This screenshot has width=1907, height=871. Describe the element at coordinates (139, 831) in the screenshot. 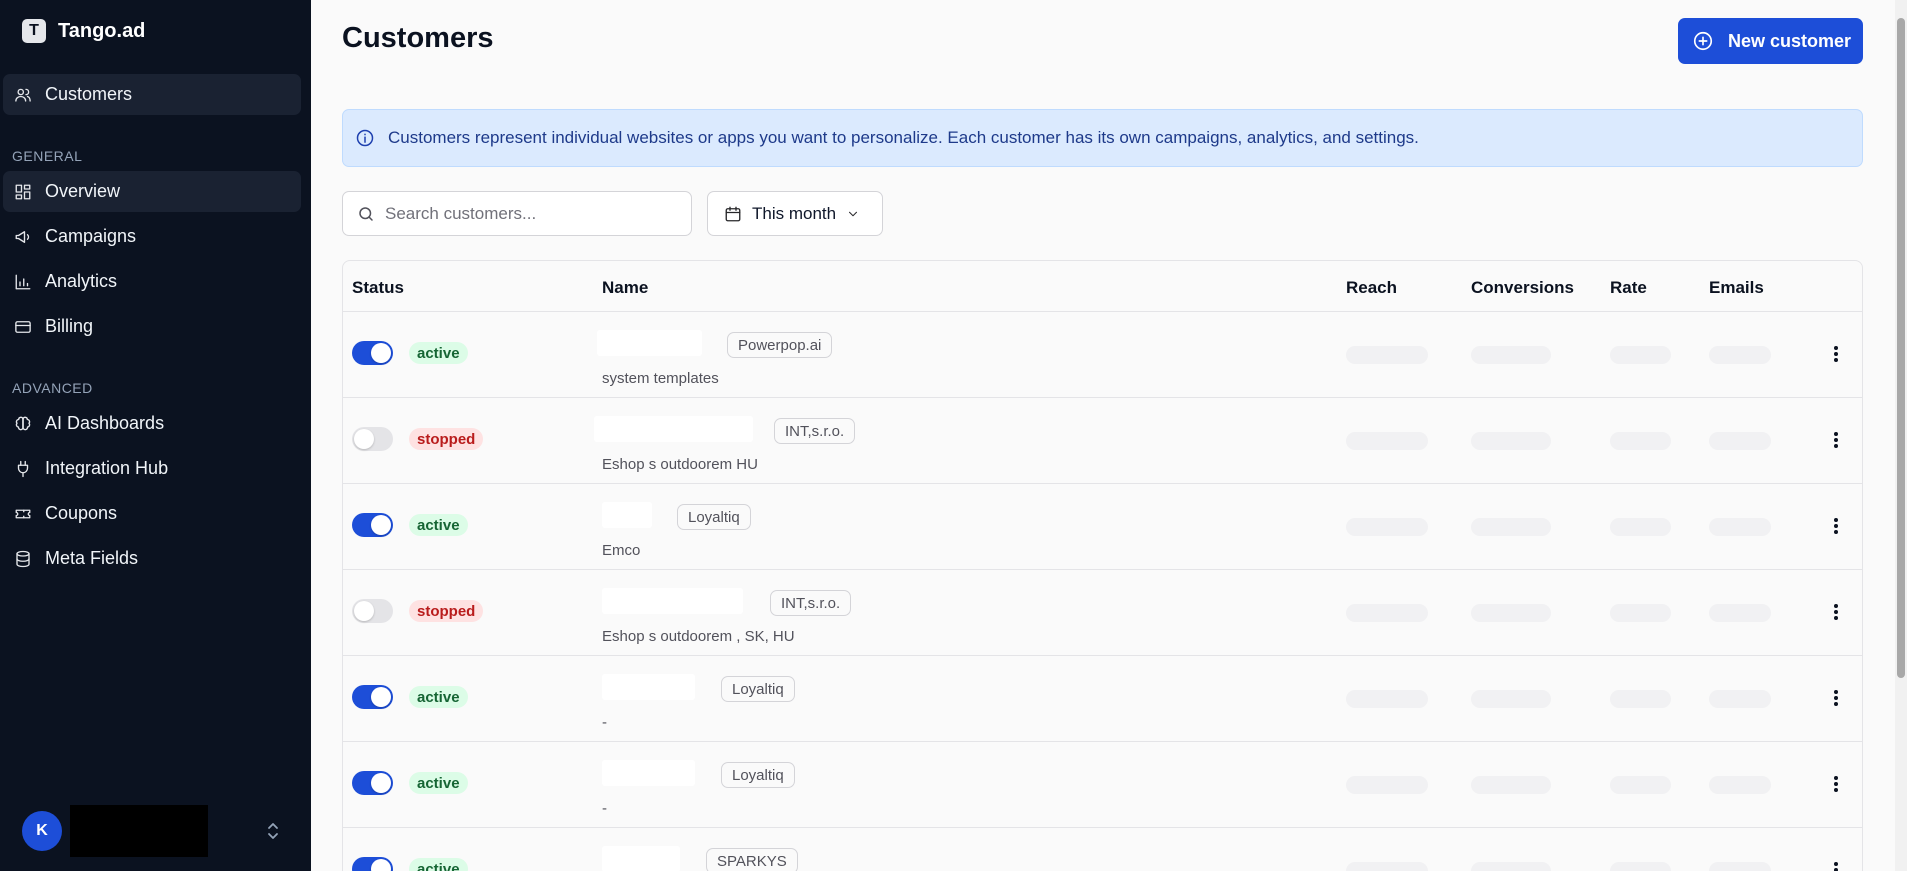

I see `user-name-redacted` at that location.